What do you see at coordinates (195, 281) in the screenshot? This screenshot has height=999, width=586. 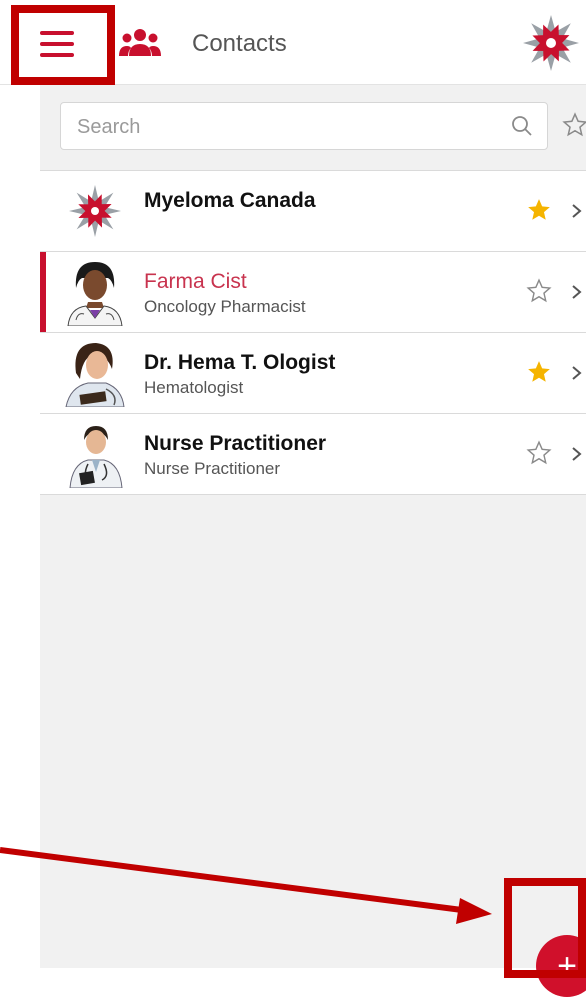 I see `contact-name: Farma Cist` at bounding box center [195, 281].